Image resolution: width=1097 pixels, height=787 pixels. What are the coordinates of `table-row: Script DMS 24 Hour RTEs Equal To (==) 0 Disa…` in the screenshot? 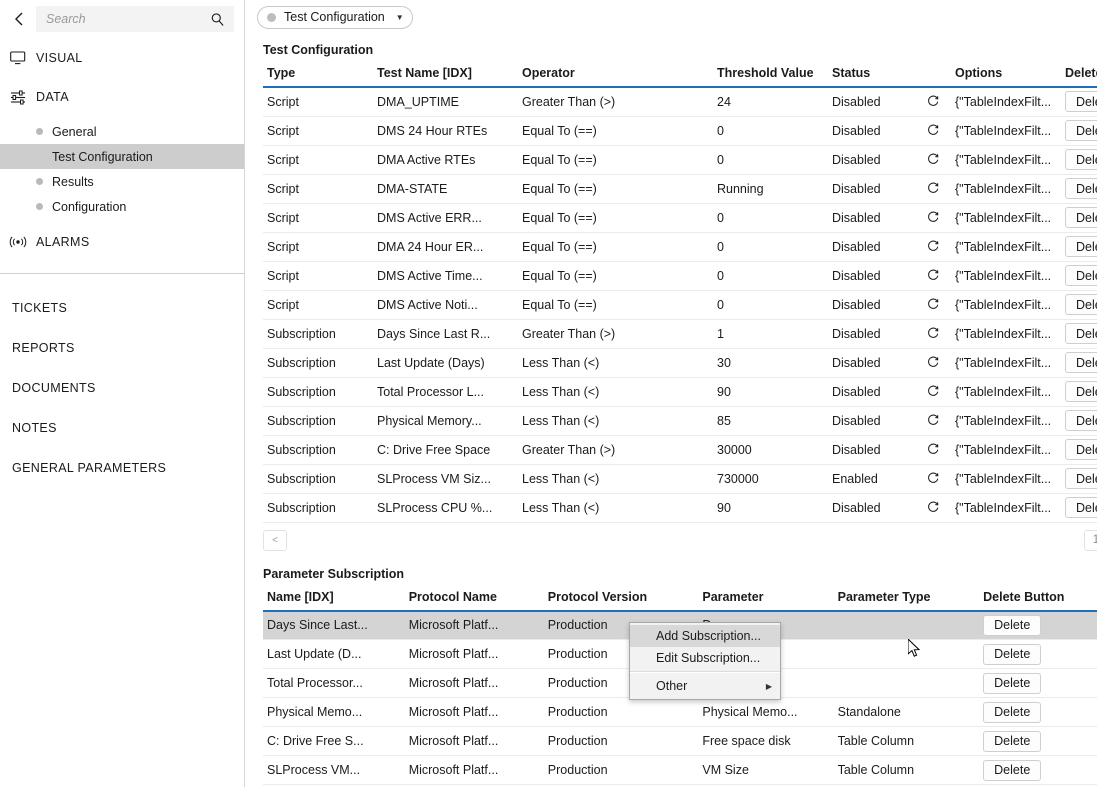 It's located at (680, 131).